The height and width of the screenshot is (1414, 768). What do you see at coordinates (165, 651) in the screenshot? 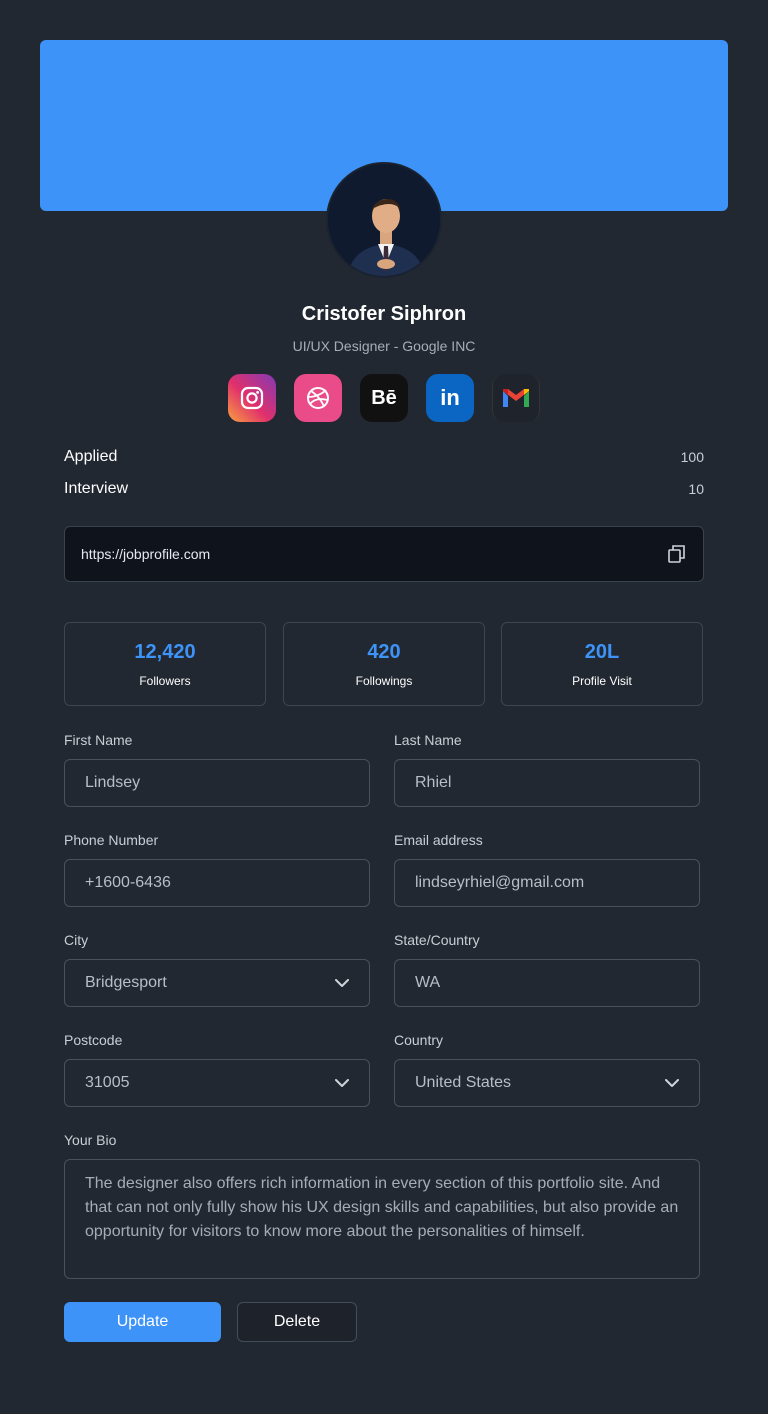
I see `followers-count: 12,420` at bounding box center [165, 651].